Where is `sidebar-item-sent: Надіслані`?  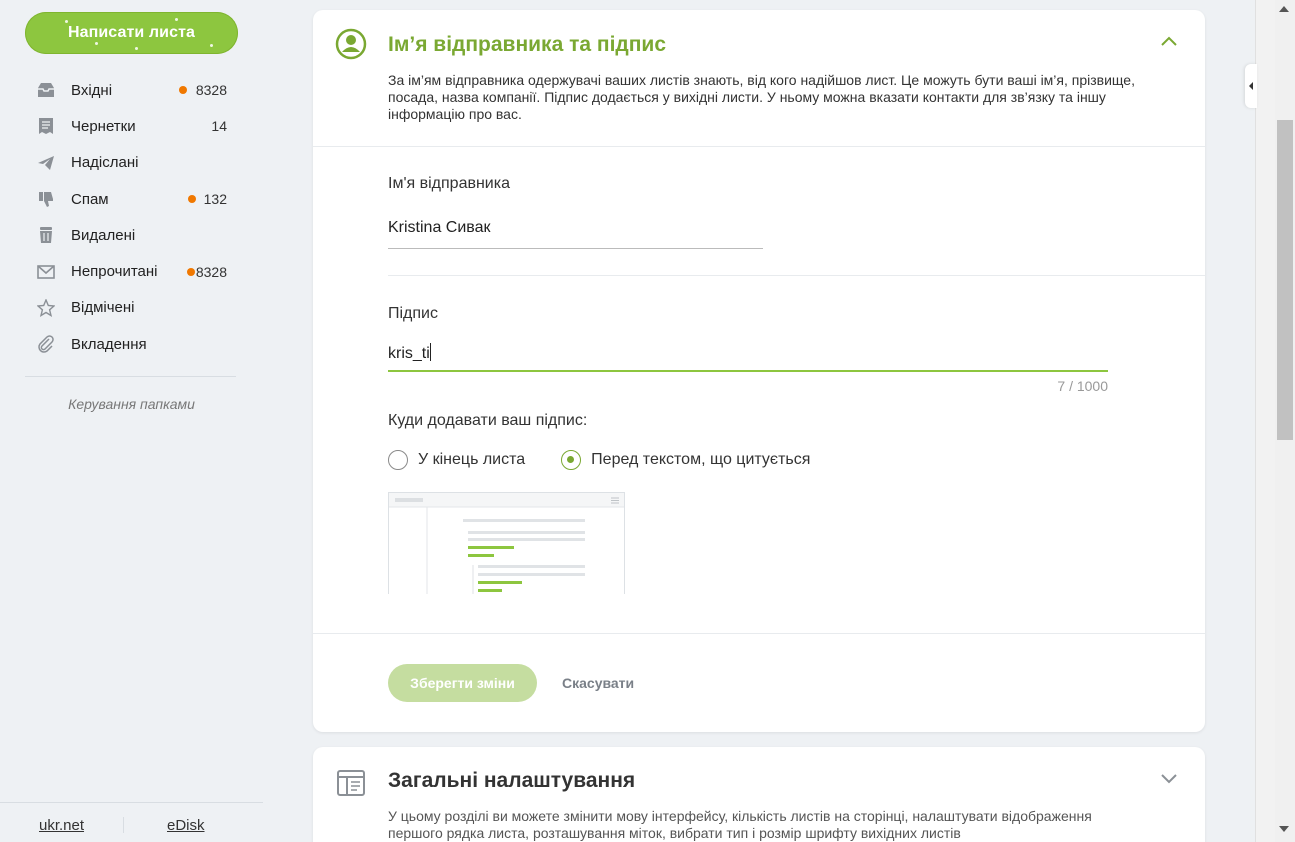 sidebar-item-sent: Надіслані is located at coordinates (131, 163).